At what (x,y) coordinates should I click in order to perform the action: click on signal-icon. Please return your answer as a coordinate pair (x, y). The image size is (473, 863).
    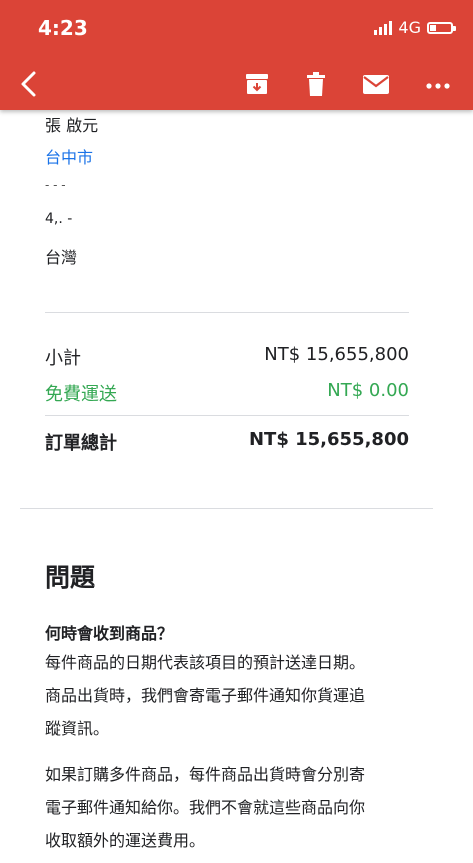
    Looking at the image, I should click on (383, 27).